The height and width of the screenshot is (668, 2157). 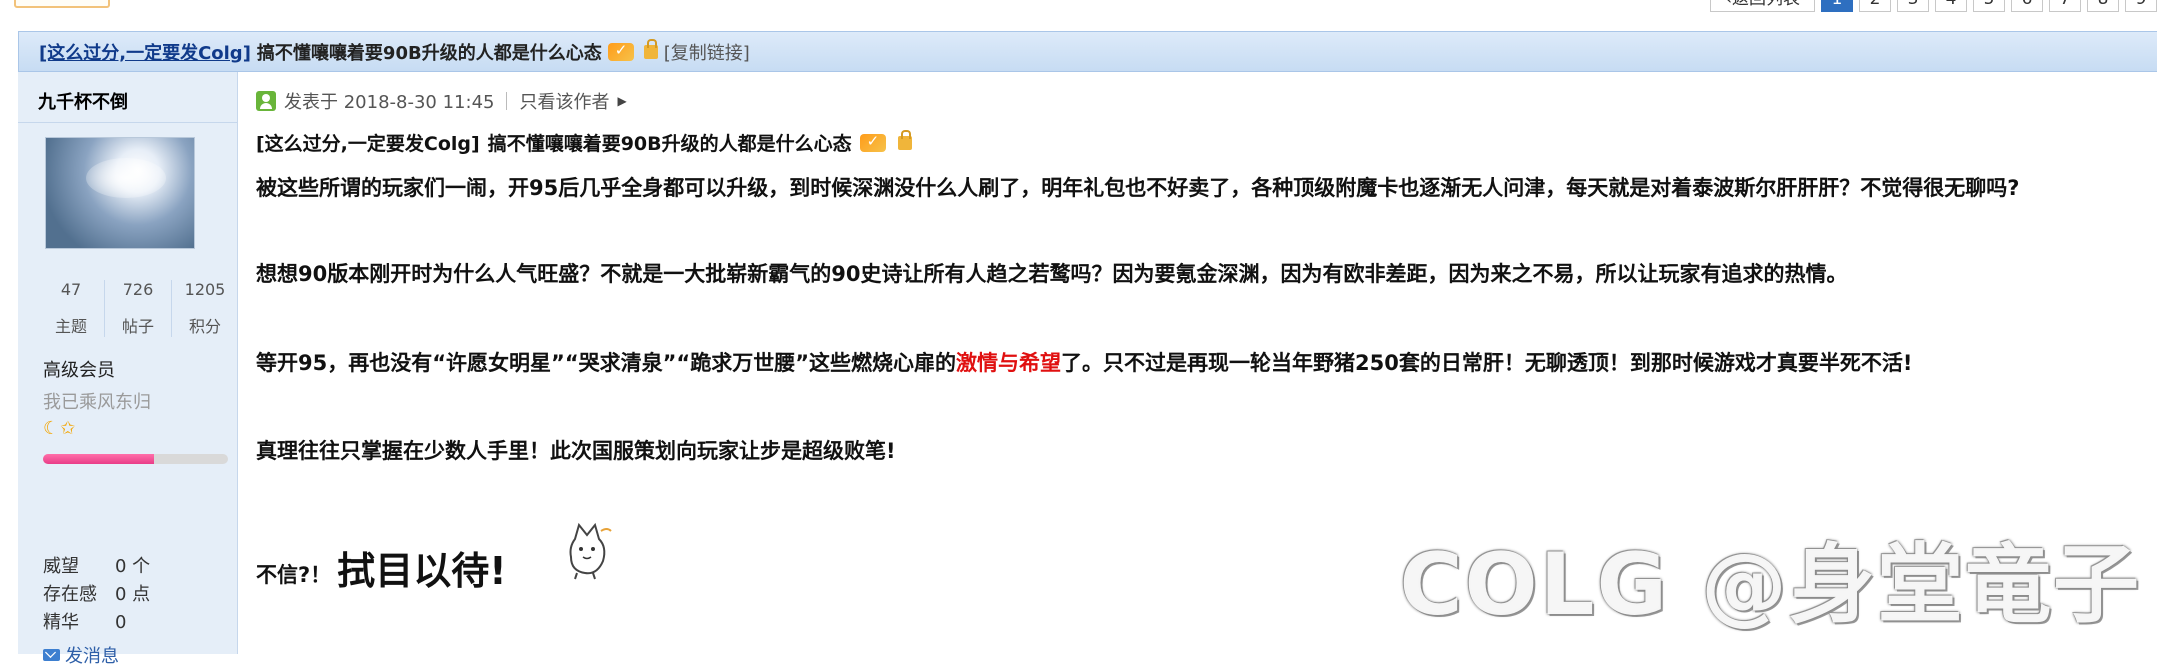 I want to click on page-8: 8, so click(x=2103, y=6).